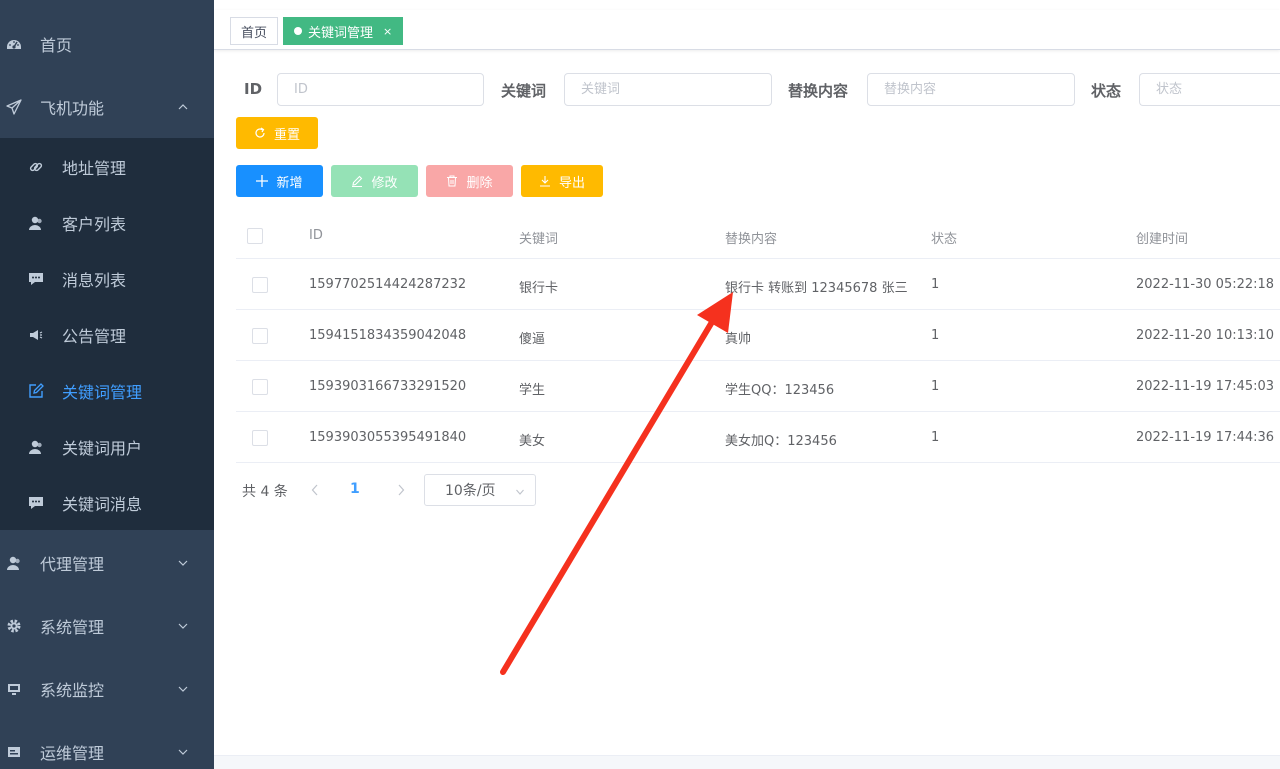  What do you see at coordinates (107, 563) in the screenshot?
I see `menu-item-agent-management: 代理管理` at bounding box center [107, 563].